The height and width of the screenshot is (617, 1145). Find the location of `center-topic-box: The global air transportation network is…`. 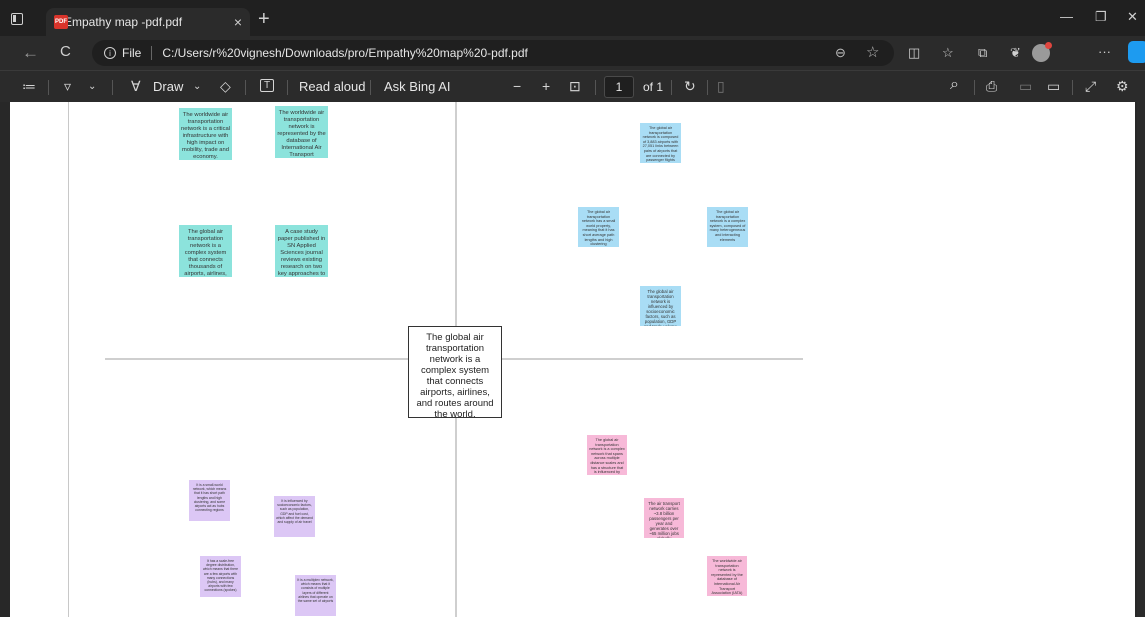

center-topic-box: The global air transportation network is… is located at coordinates (455, 373).